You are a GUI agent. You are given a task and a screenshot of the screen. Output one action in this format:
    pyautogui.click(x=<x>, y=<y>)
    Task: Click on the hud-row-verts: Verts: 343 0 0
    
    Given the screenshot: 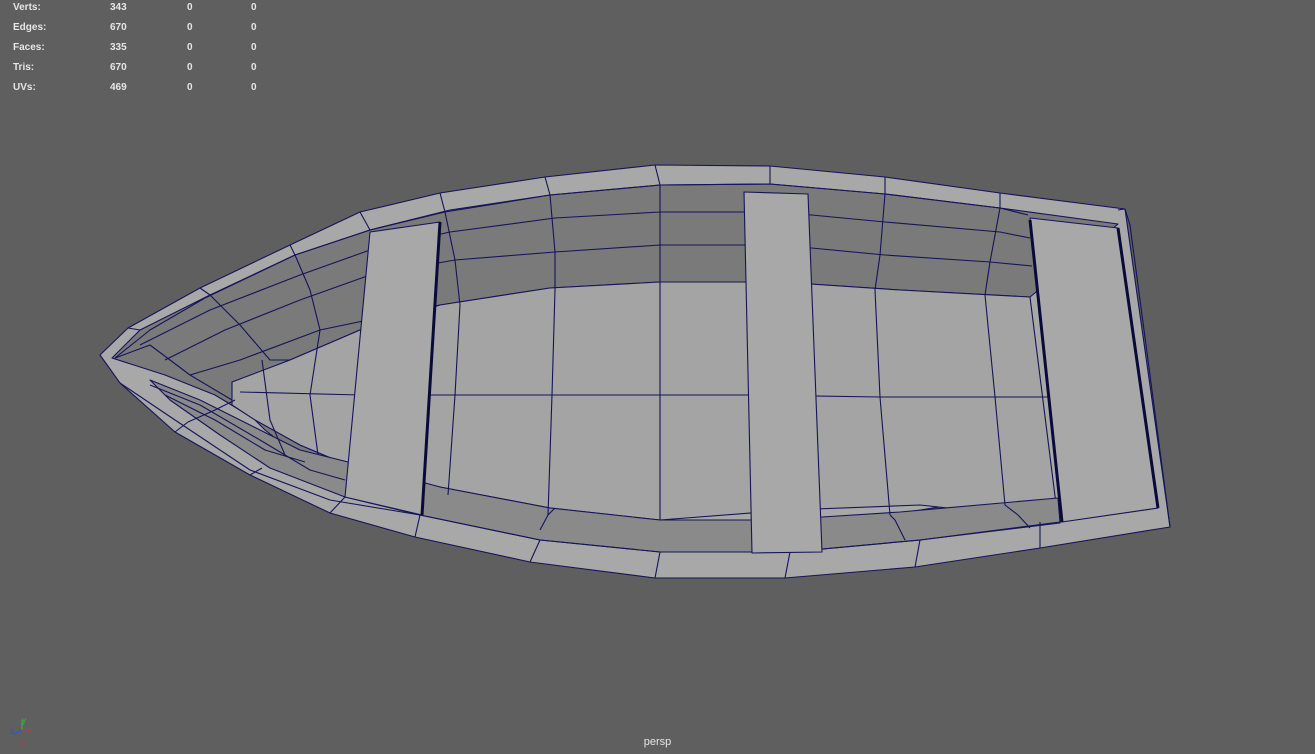 What is the action you would take?
    pyautogui.click(x=143, y=12)
    